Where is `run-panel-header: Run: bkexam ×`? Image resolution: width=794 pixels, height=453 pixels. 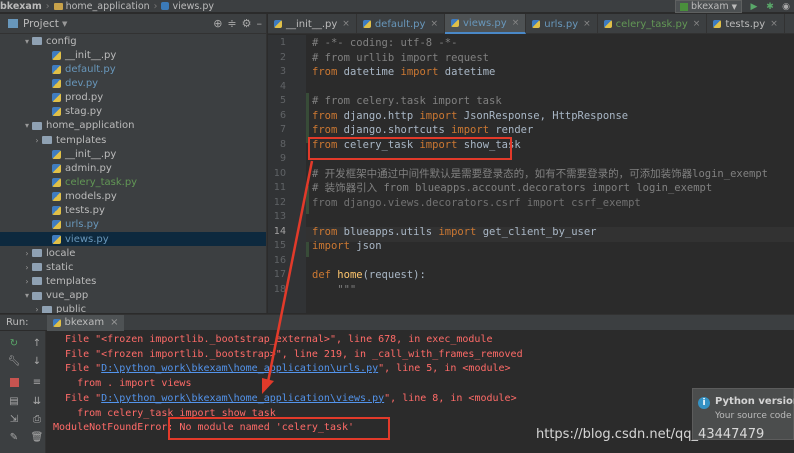
run-panel-header: Run: bkexam × is located at coordinates (397, 322).